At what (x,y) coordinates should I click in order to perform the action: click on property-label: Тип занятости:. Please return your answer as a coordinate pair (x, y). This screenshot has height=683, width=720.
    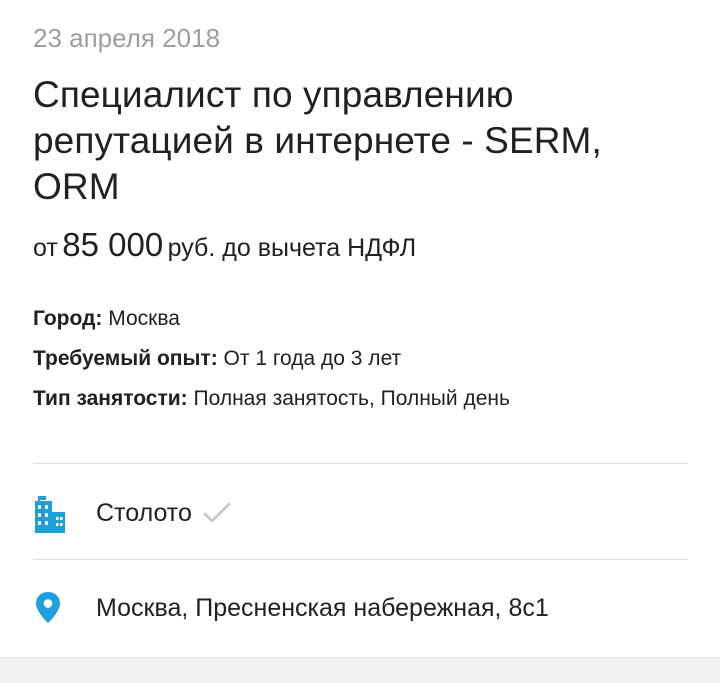
    Looking at the image, I should click on (110, 398).